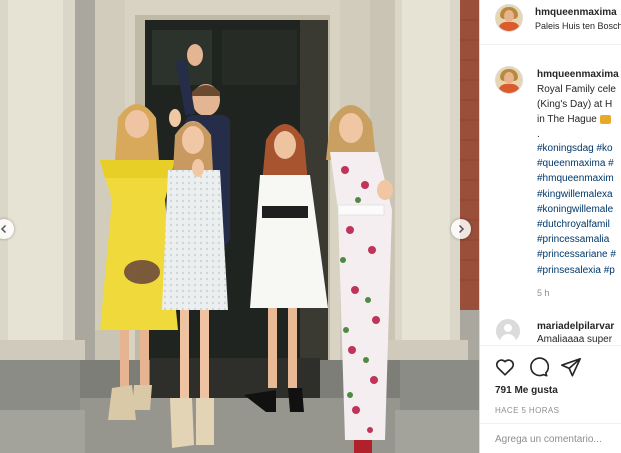 The image size is (621, 453). What do you see at coordinates (579, 119) in the screenshot?
I see `caption-line: in The Hague` at bounding box center [579, 119].